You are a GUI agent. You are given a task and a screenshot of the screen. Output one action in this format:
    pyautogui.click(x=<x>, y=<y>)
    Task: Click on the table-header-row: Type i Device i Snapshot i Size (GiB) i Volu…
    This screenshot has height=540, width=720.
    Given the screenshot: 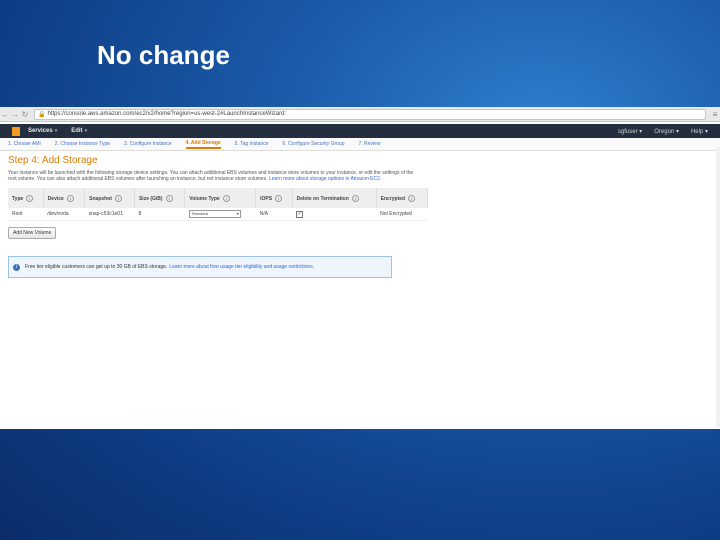 What is the action you would take?
    pyautogui.click(x=218, y=198)
    